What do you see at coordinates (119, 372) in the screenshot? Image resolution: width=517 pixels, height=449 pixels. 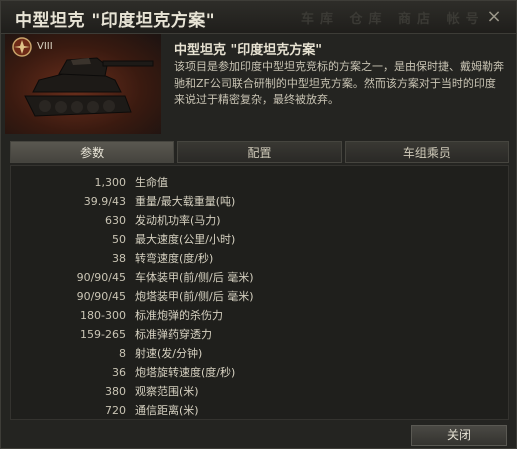 I see `stat-value: 36` at bounding box center [119, 372].